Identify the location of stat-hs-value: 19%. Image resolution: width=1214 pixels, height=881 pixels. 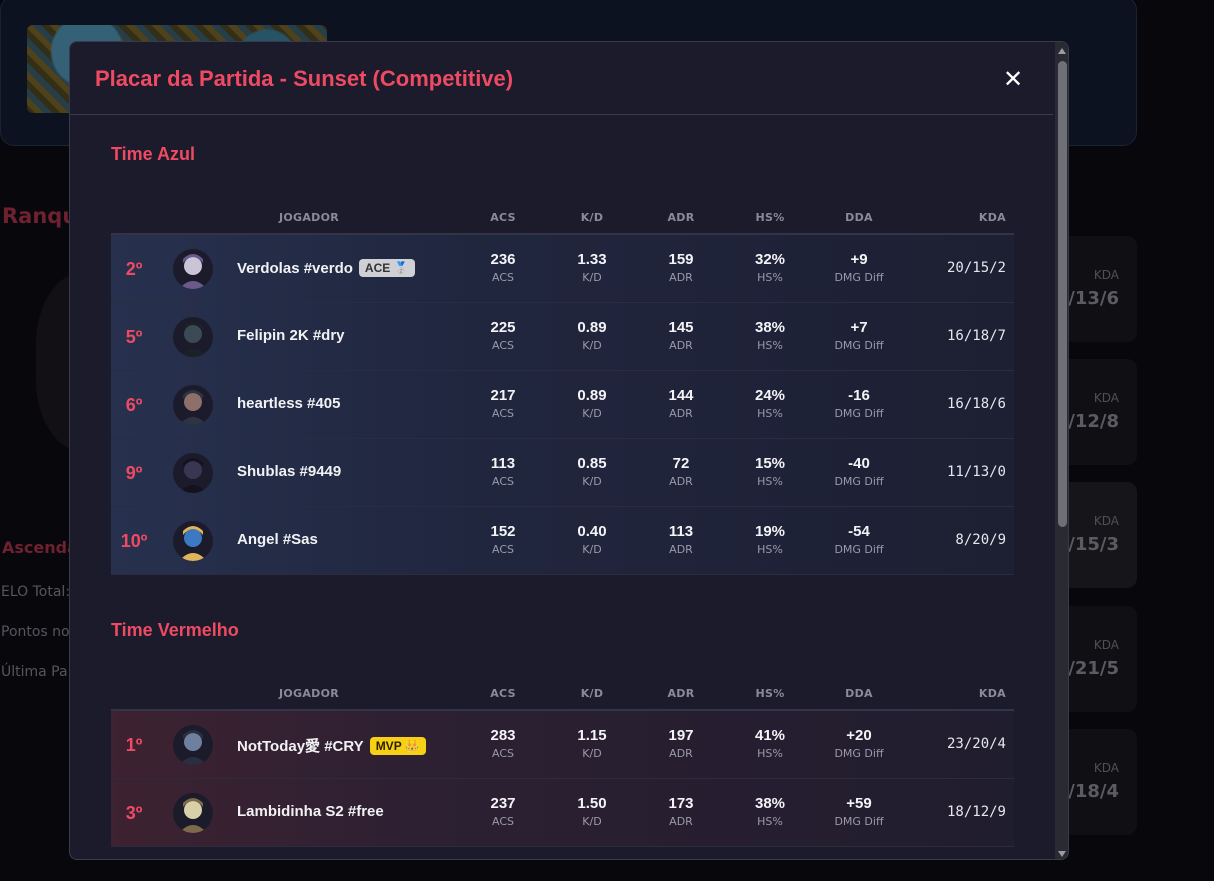
(770, 531).